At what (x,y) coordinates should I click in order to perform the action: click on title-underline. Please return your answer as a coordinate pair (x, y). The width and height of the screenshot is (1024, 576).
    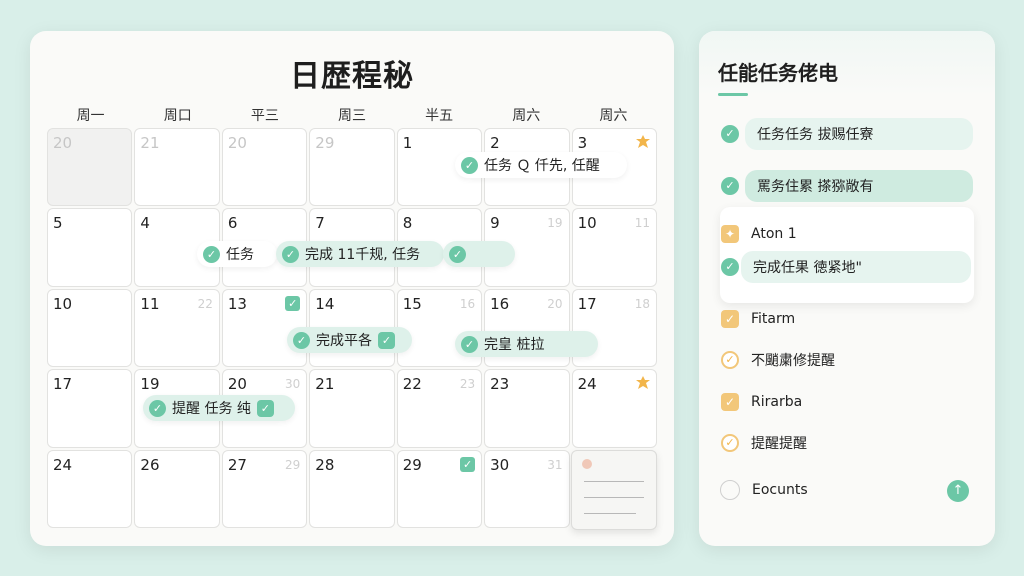
    Looking at the image, I should click on (733, 94).